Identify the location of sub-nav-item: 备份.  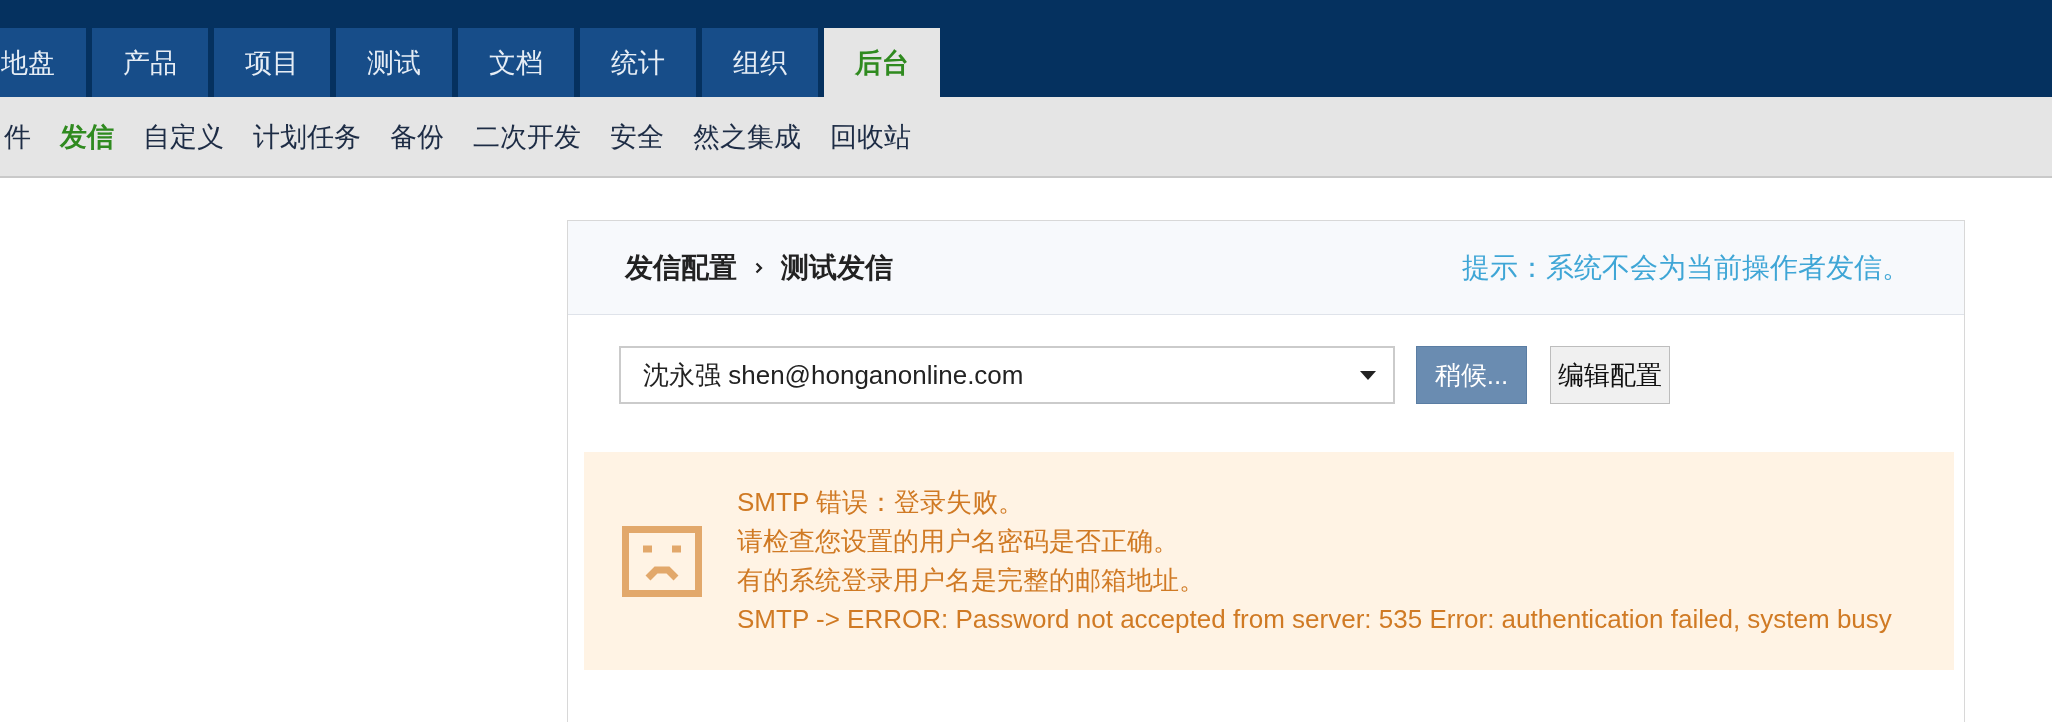
(417, 136).